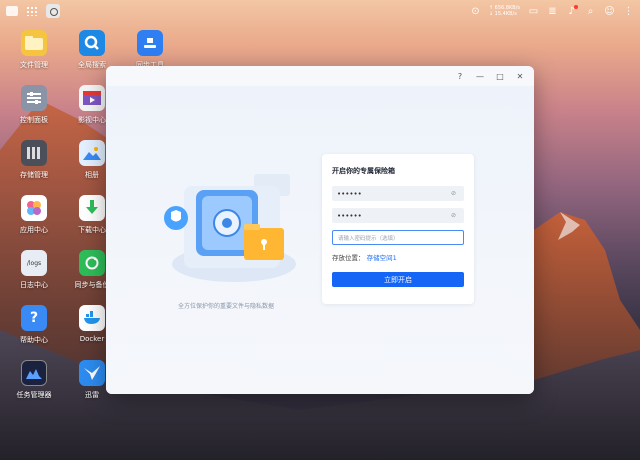 The height and width of the screenshot is (460, 640). Describe the element at coordinates (533, 11) in the screenshot. I see `display-icon: ▭` at that location.